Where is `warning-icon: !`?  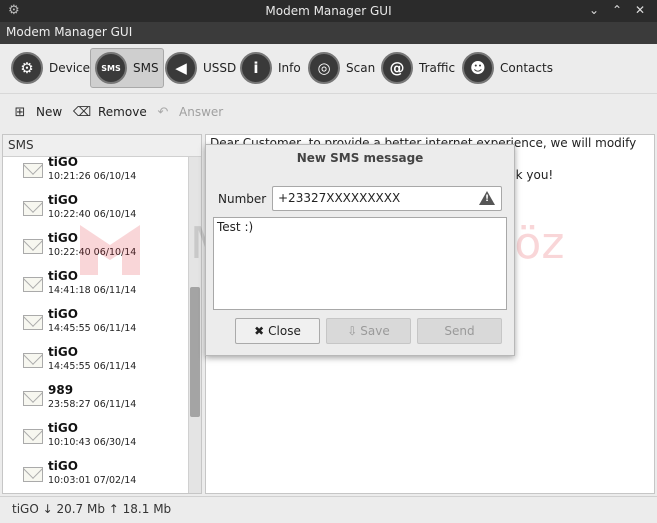 warning-icon: ! is located at coordinates (487, 198).